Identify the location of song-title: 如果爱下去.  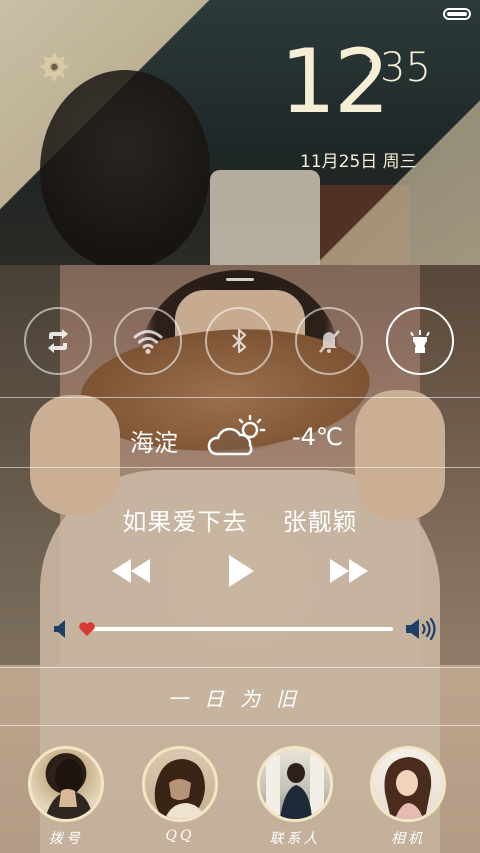
(185, 522).